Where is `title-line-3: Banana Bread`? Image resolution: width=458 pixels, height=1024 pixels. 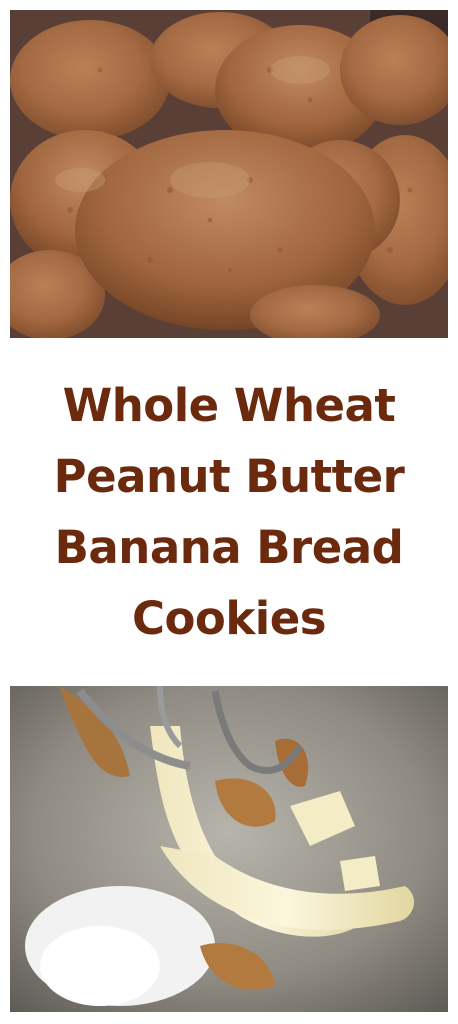
title-line-3: Banana Bread is located at coordinates (229, 547).